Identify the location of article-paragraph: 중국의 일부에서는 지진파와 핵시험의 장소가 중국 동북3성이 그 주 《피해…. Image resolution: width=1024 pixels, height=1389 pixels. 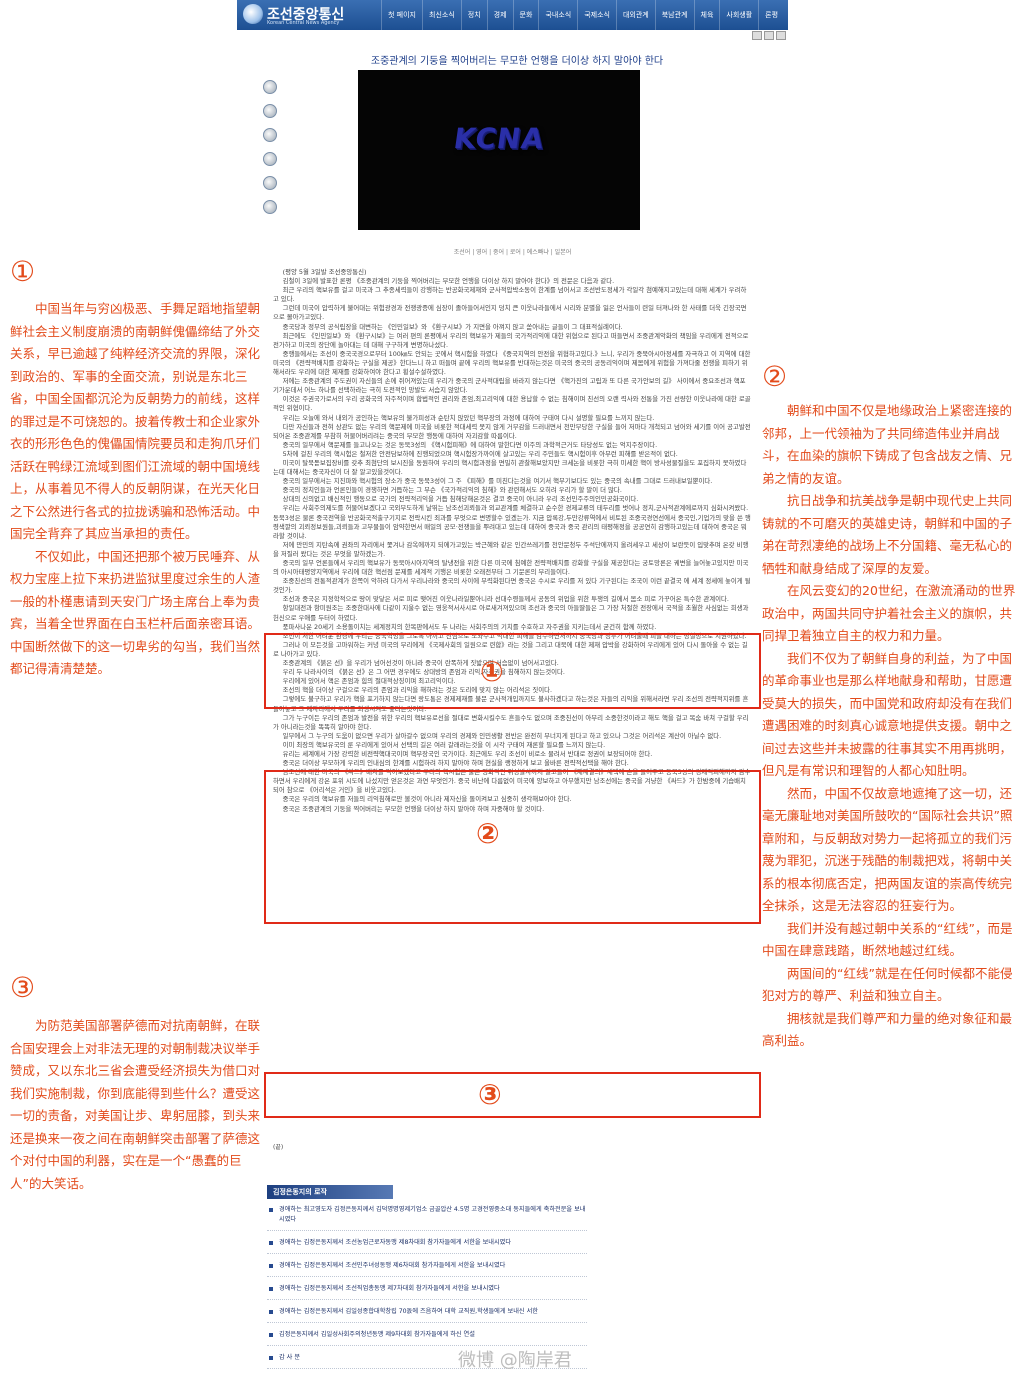
(497, 481).